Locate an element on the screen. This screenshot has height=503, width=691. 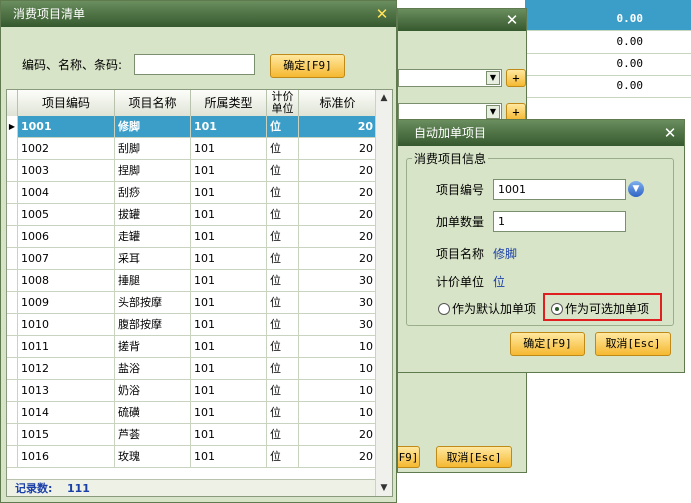
cell-code: 1006 is located at coordinates (66, 237).